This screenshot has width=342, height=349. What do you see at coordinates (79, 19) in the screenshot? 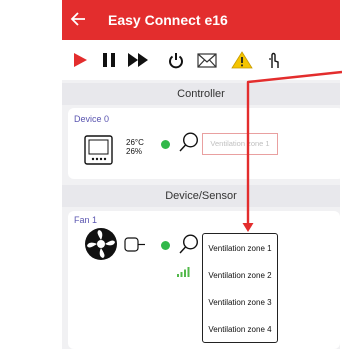
I see `arrow-left-icon` at bounding box center [79, 19].